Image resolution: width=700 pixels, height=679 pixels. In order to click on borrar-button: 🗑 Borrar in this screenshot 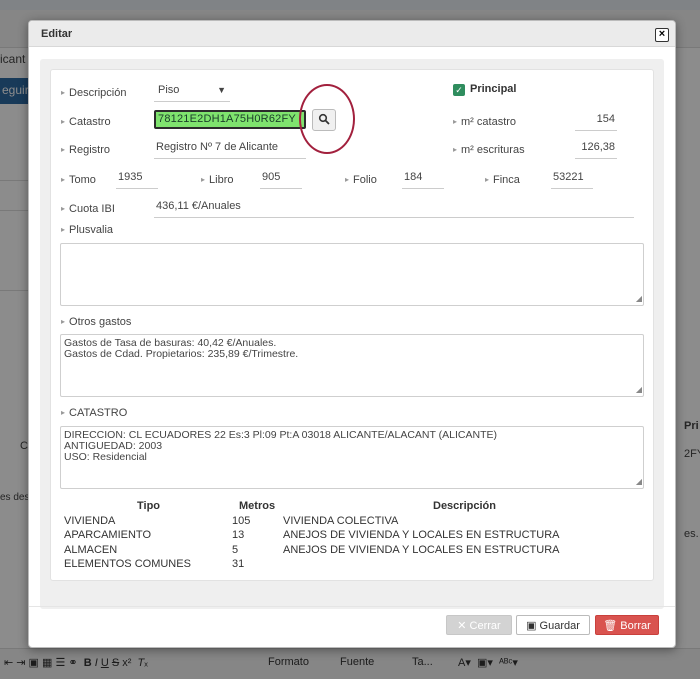, I will do `click(627, 625)`.